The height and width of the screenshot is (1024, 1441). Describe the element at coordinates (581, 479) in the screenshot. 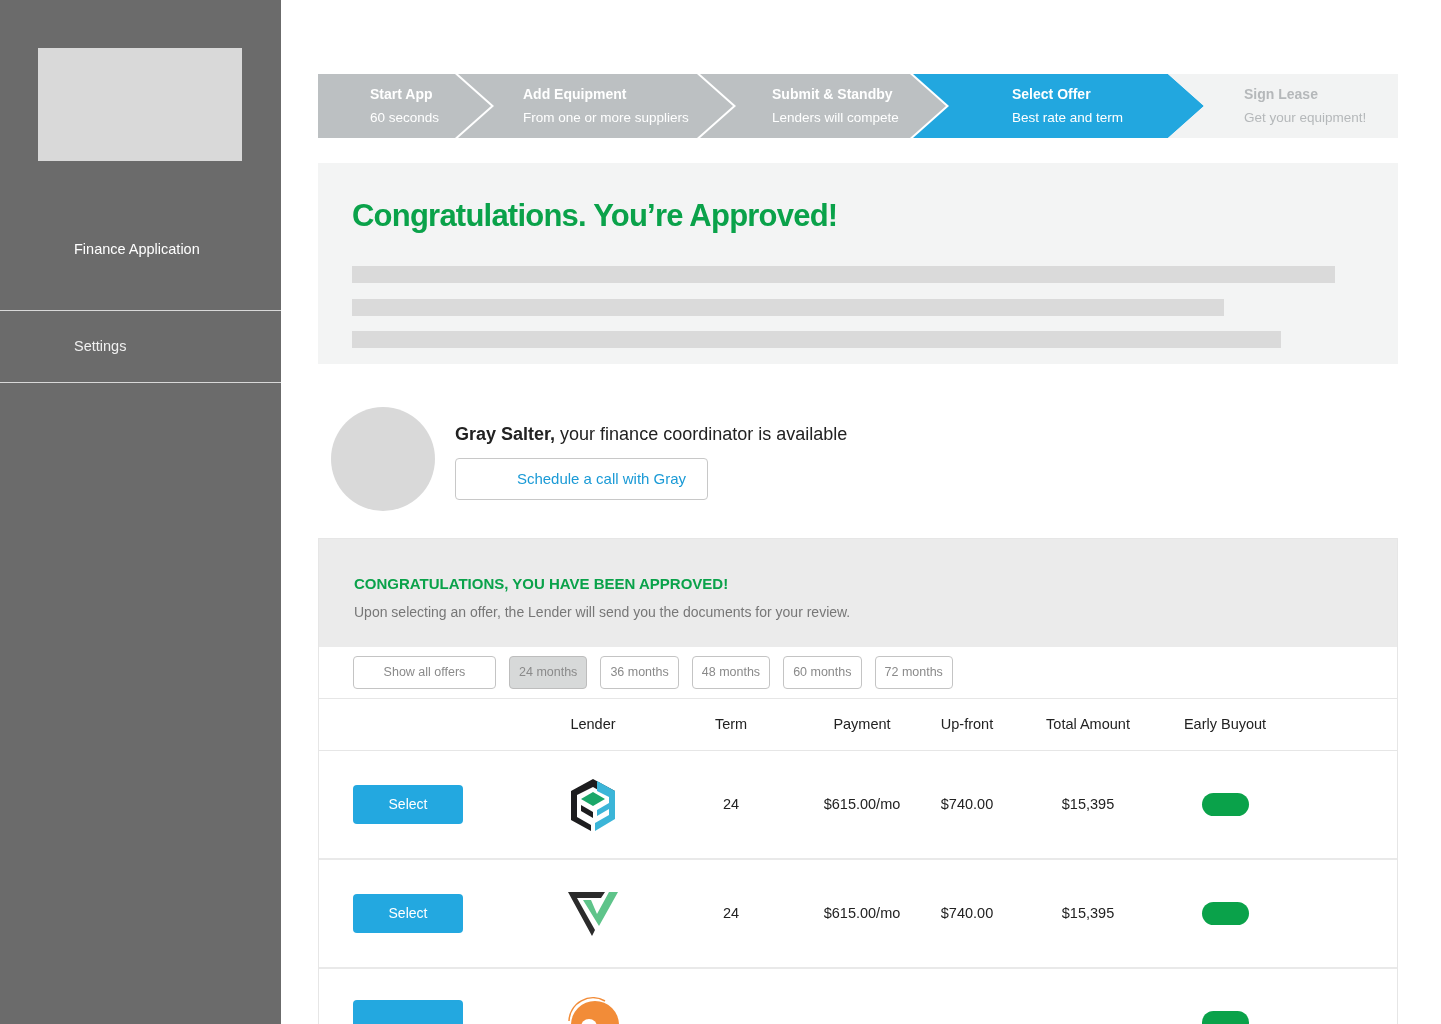

I see `schedule-call-button: Schedule a call with Gray` at that location.